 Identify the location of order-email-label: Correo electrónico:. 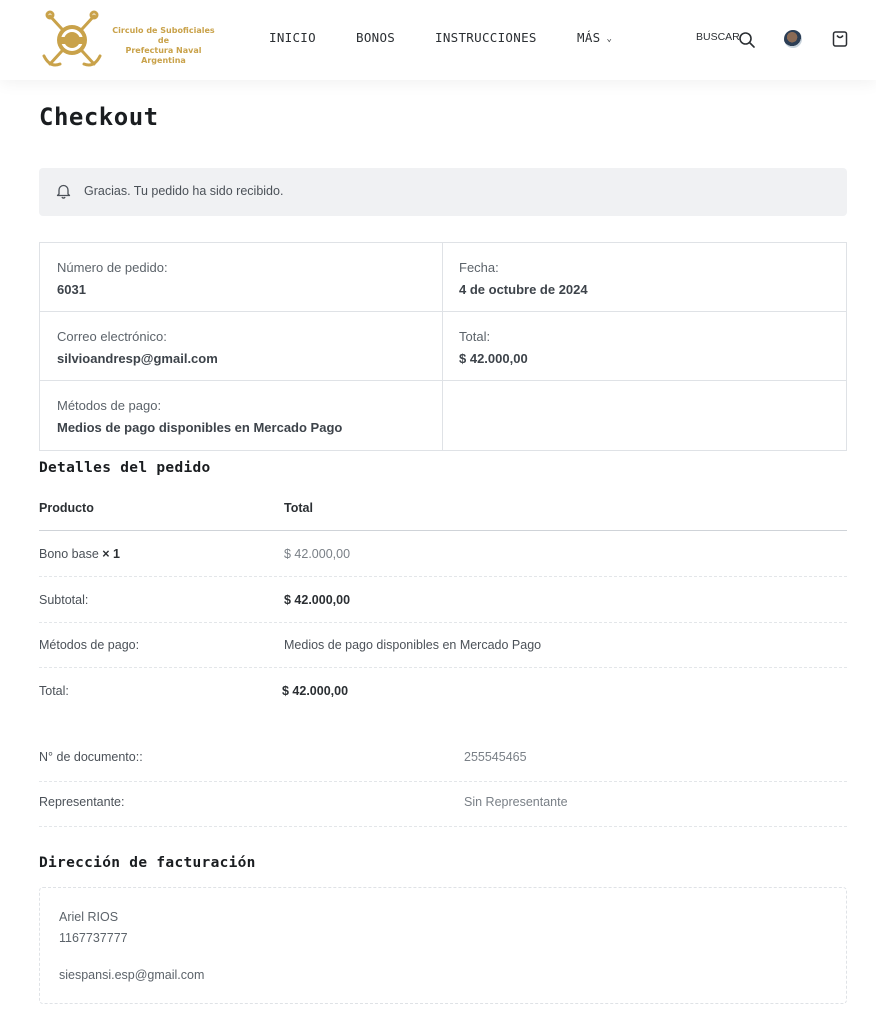
(112, 336).